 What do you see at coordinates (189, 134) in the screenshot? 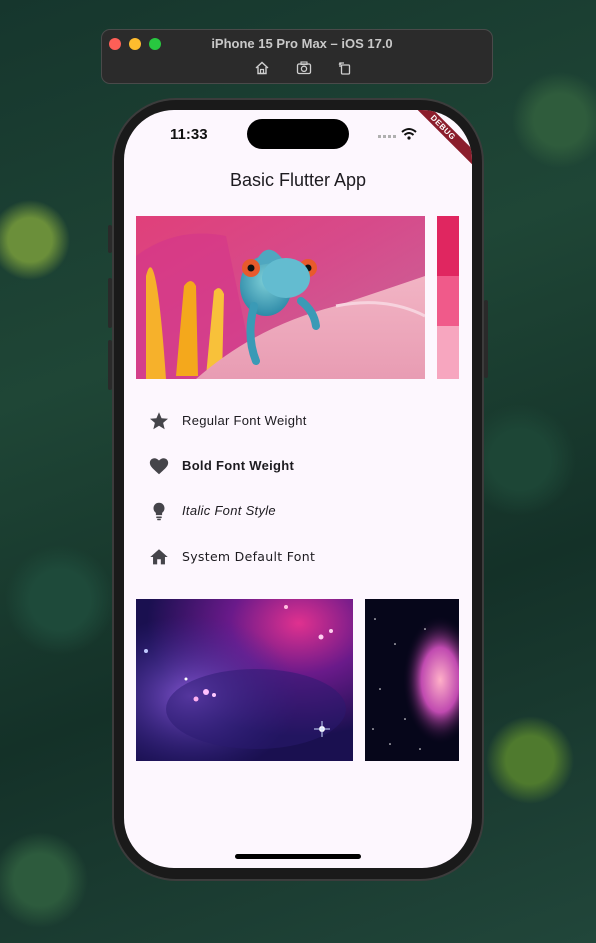
I see `status-time: 11:33` at bounding box center [189, 134].